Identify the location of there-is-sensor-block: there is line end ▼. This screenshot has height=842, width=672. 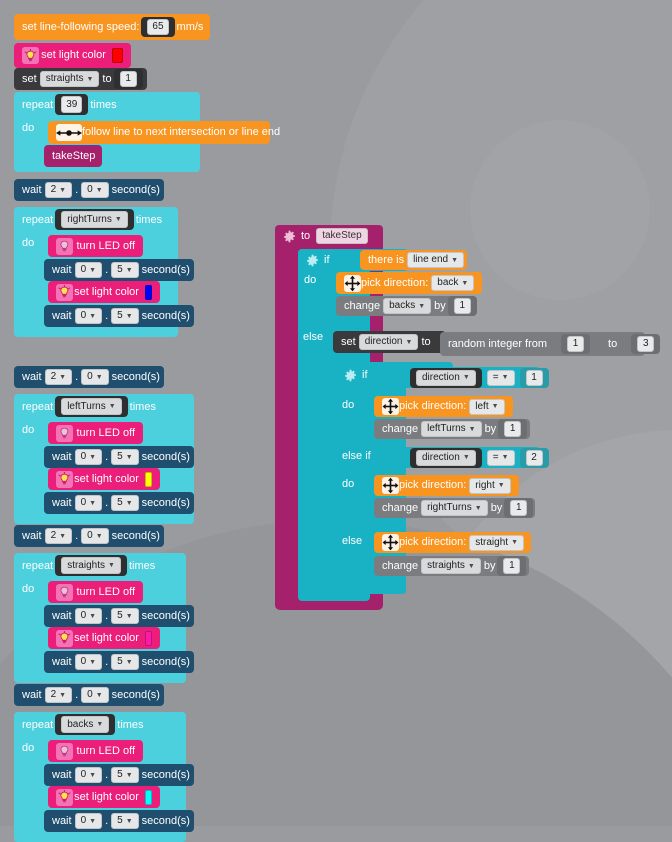
(413, 260).